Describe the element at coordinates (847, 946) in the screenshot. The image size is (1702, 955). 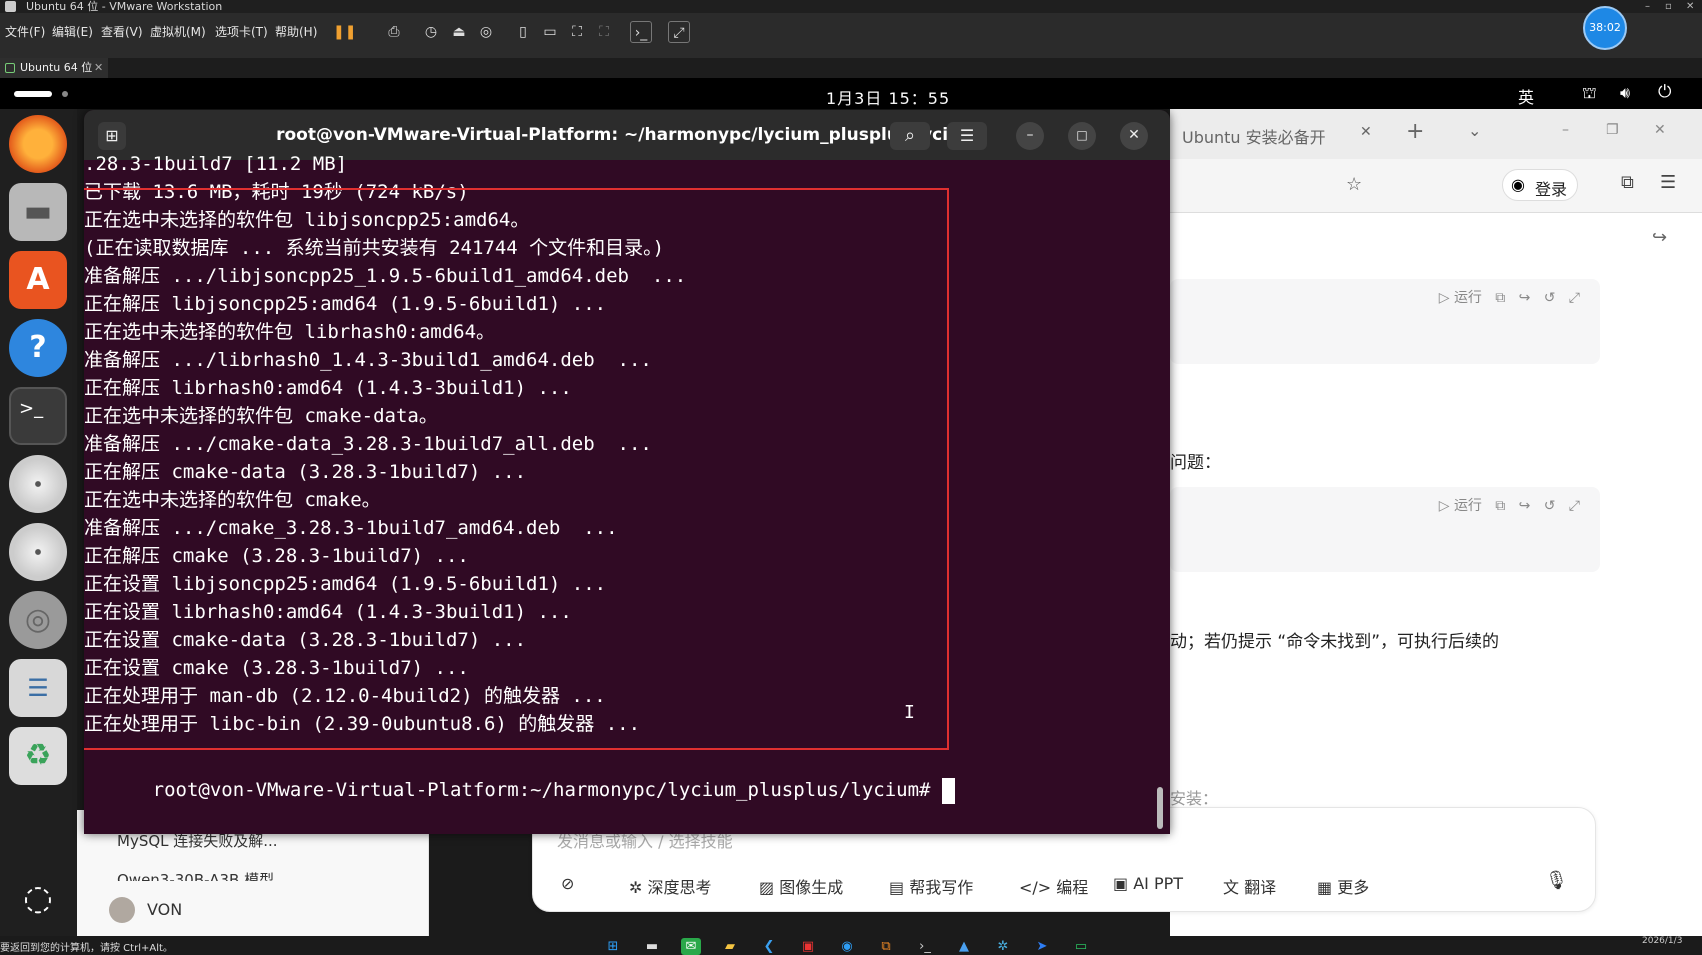
I see `edge-icon: ◉` at that location.